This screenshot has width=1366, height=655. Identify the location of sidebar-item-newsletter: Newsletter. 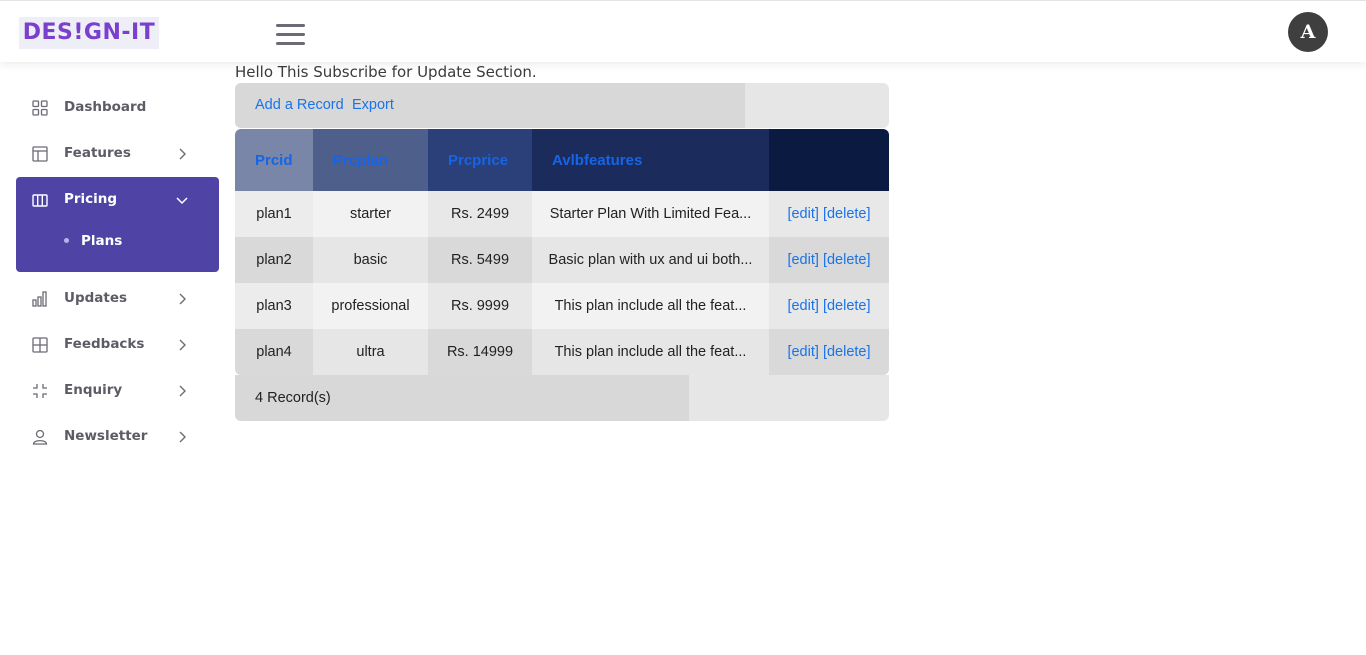
(117, 437).